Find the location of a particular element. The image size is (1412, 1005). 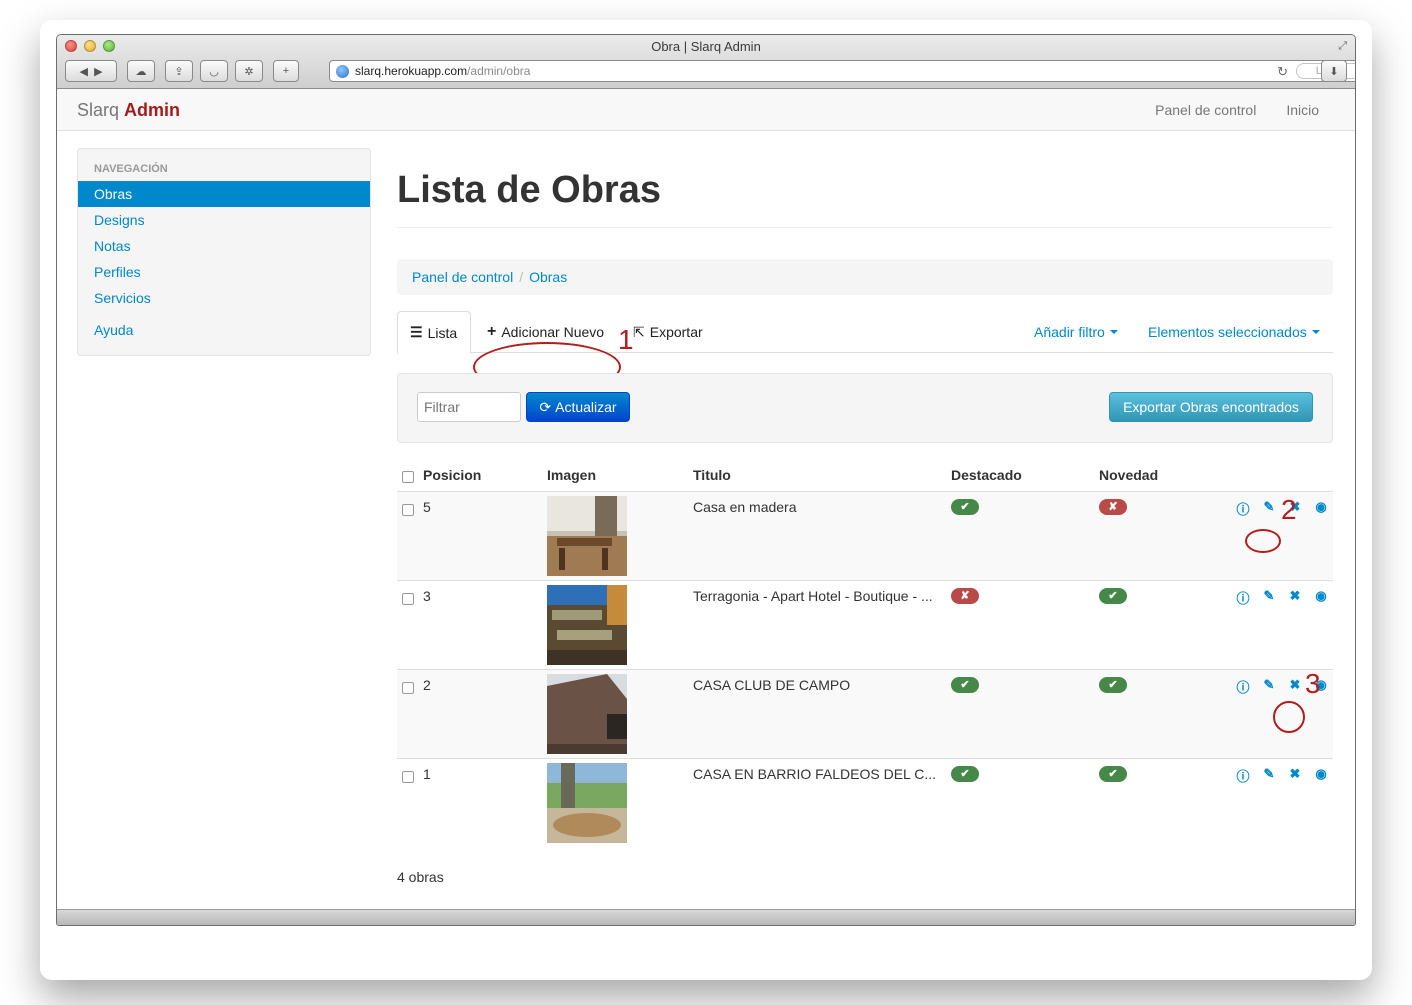

add-filter-dropdown: Añadir filtro is located at coordinates (1076, 332).